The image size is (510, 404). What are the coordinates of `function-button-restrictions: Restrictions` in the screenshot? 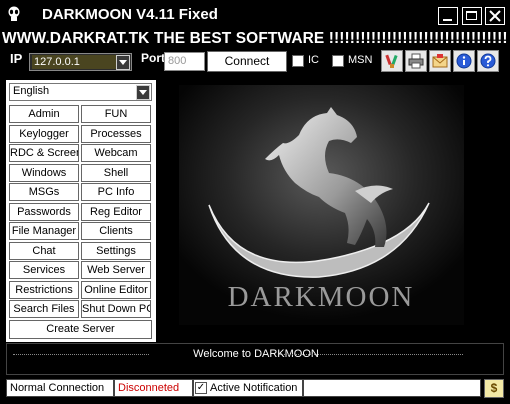 It's located at (44, 289).